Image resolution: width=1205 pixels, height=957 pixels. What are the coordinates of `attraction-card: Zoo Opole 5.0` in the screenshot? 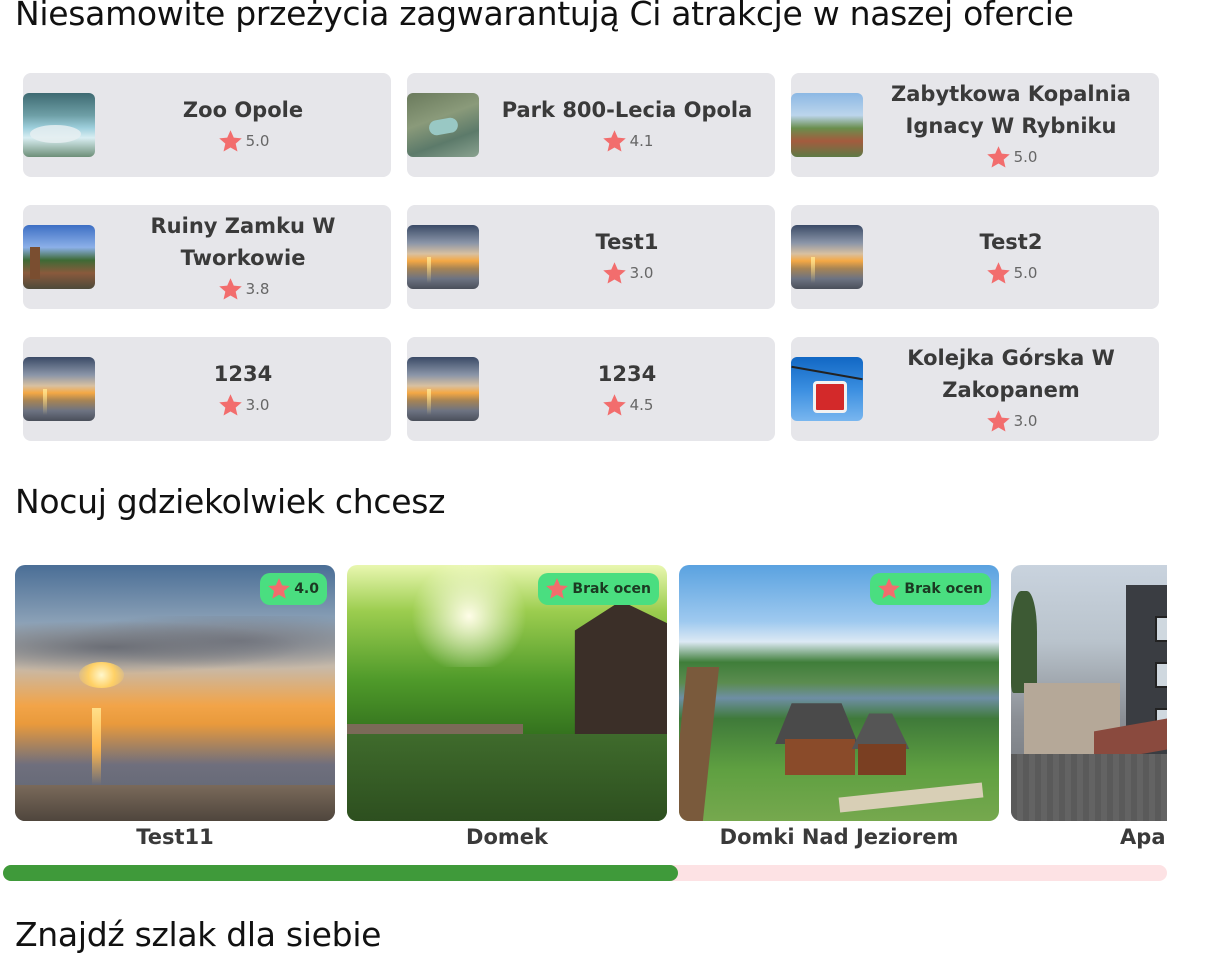 It's located at (207, 125).